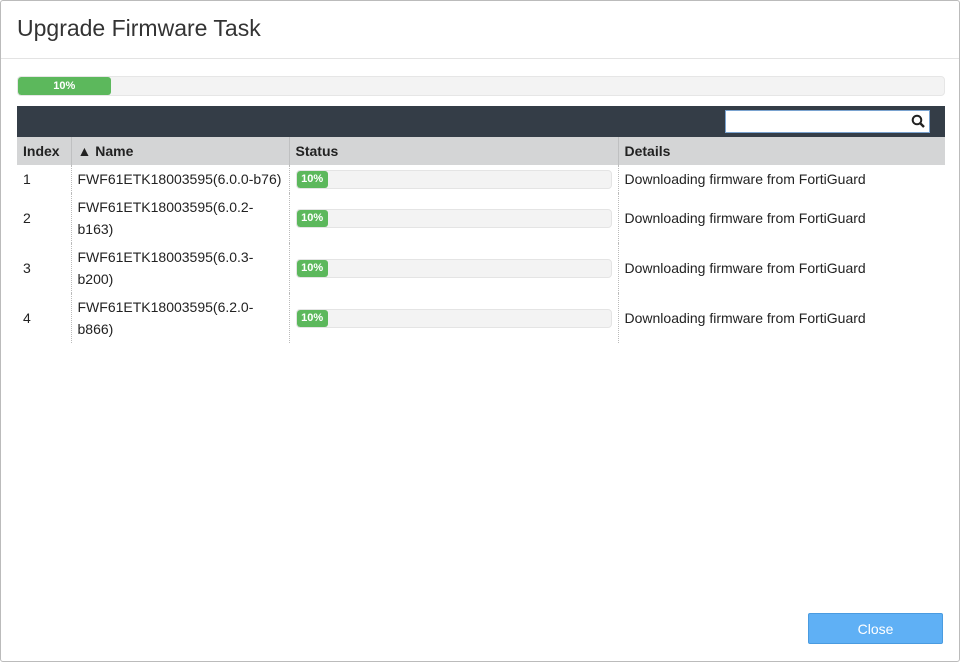 This screenshot has height=662, width=960. I want to click on row-index: 4, so click(27, 318).